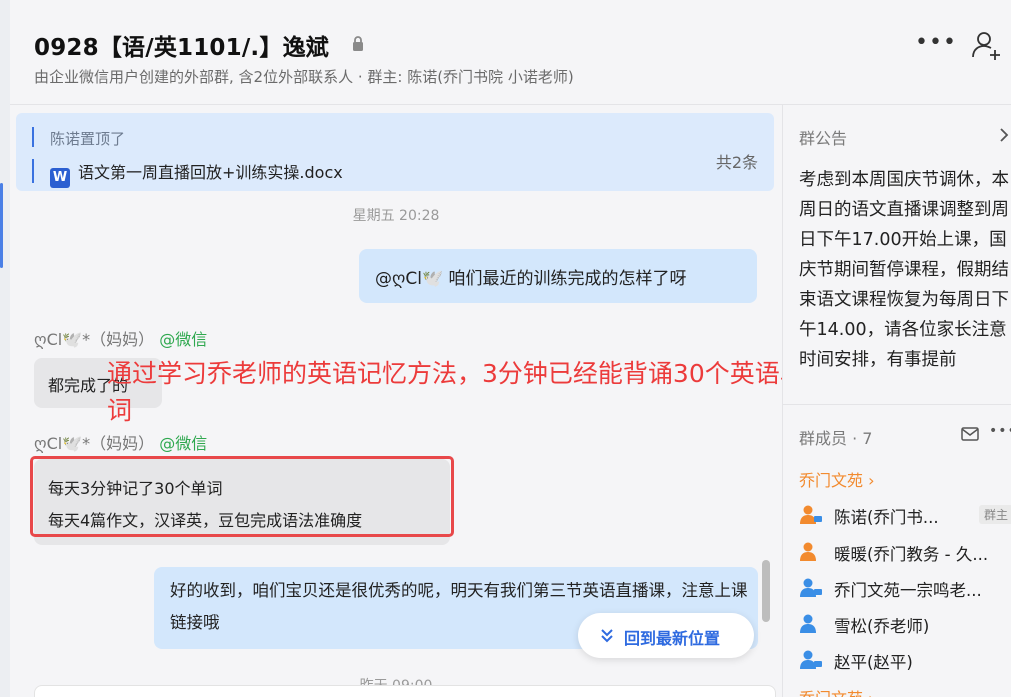 The image size is (1011, 697). I want to click on panel-section-divider, so click(897, 404).